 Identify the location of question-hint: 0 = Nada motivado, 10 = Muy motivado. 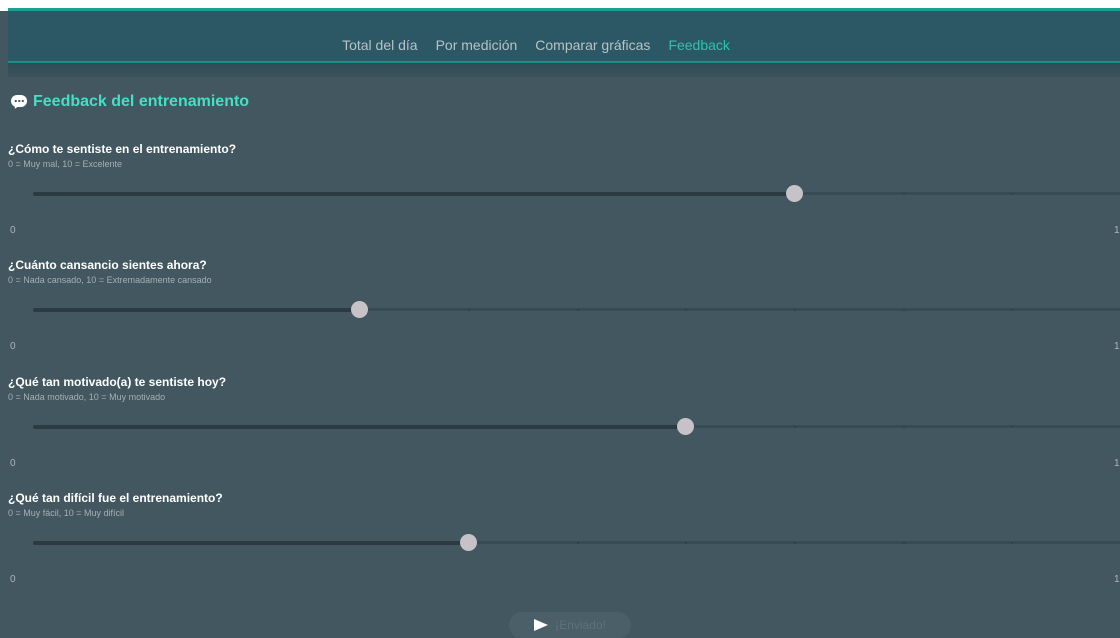
(87, 397).